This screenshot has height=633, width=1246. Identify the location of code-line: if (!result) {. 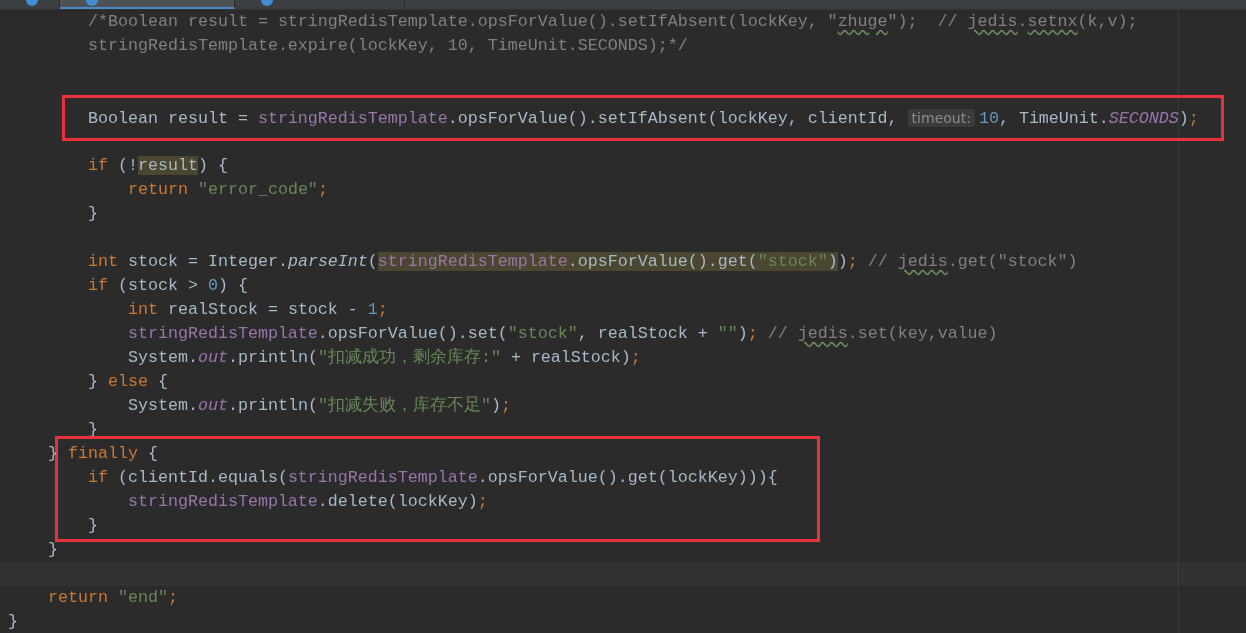
(157, 166).